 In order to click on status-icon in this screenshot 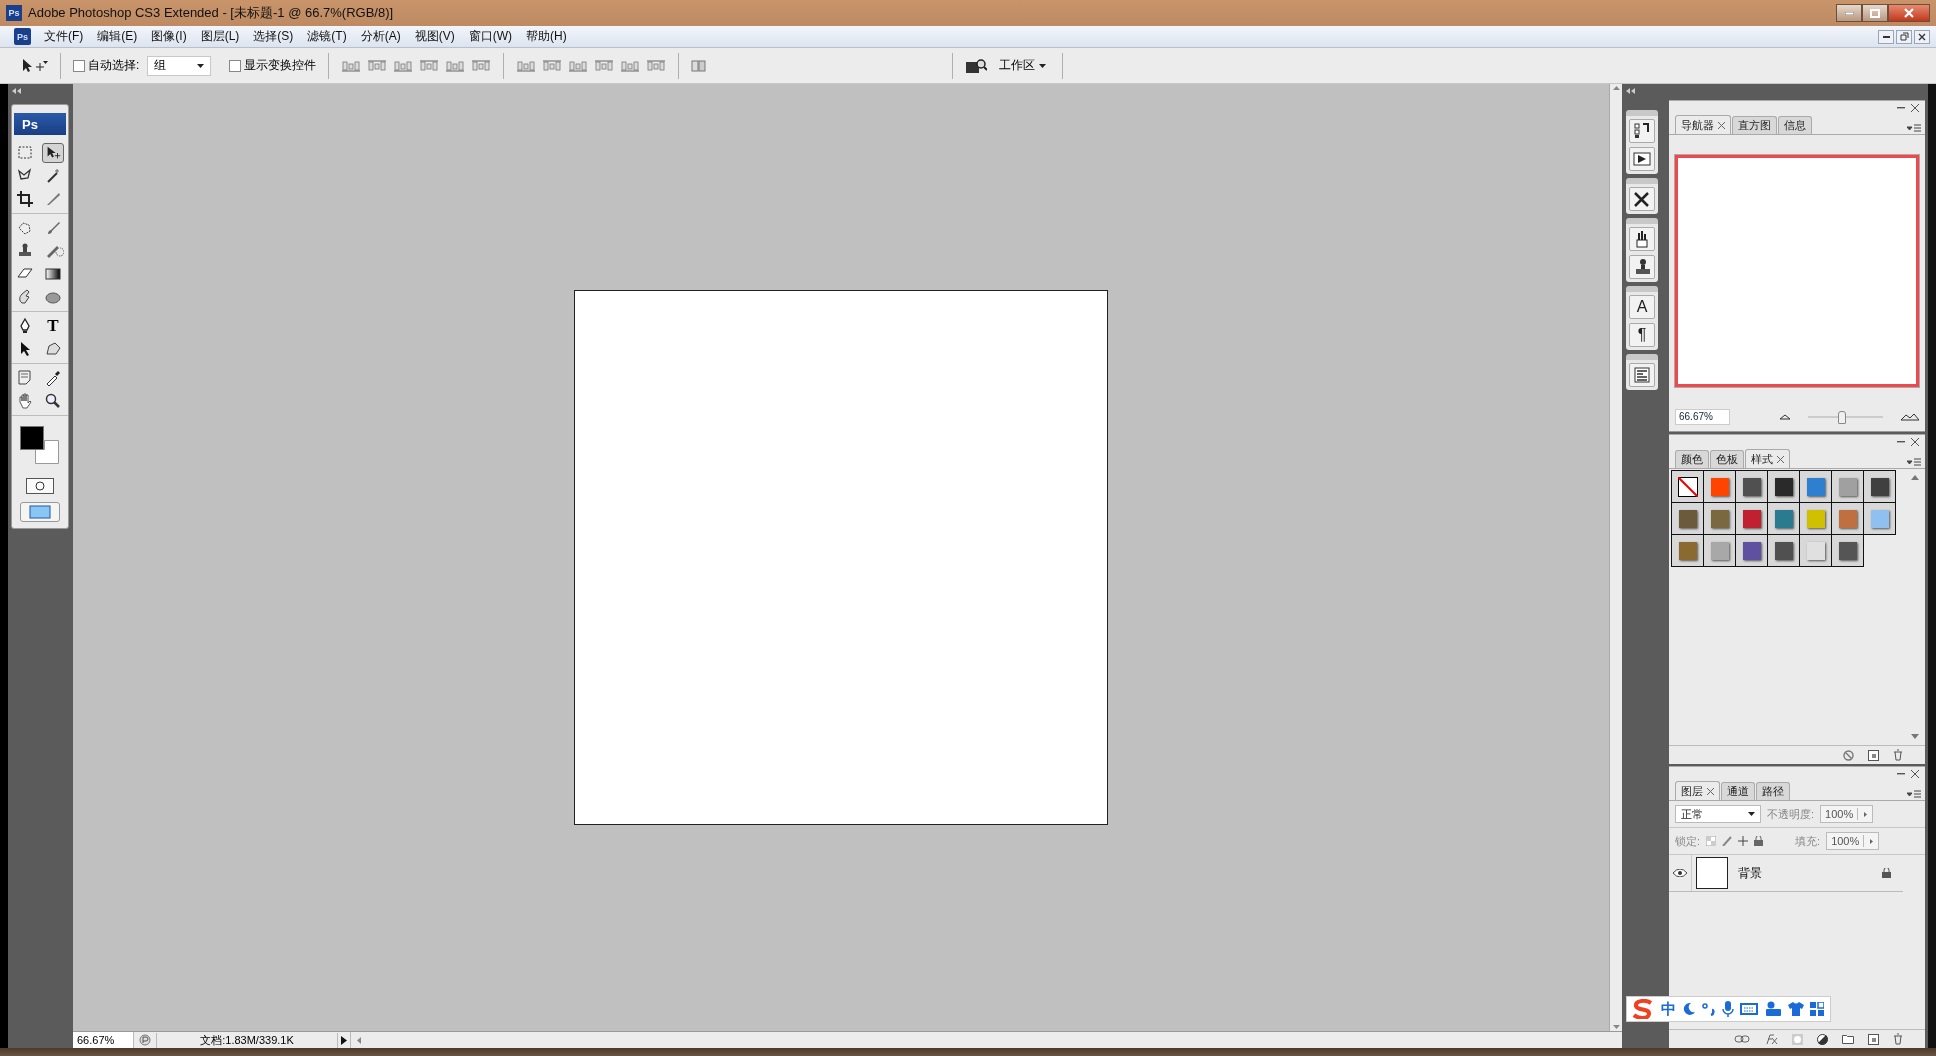, I will do `click(145, 1040)`.